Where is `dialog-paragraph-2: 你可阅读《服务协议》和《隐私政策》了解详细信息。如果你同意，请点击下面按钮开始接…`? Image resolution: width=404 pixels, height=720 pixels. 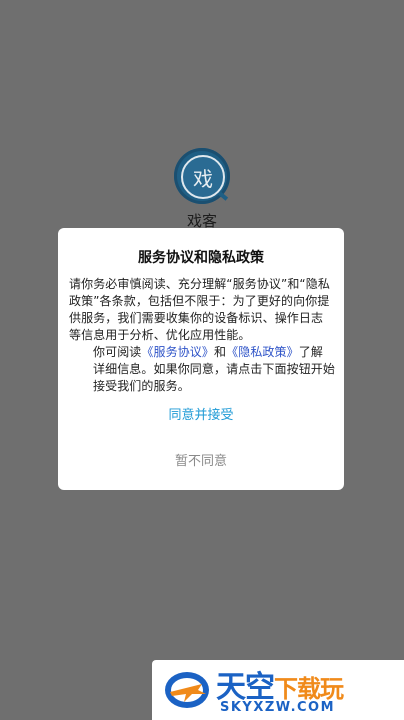
dialog-paragraph-2: 你可阅读《服务协议》和《隐私政策》了解详细信息。如果你同意，请点击下面按钮开始接… is located at coordinates (202, 369).